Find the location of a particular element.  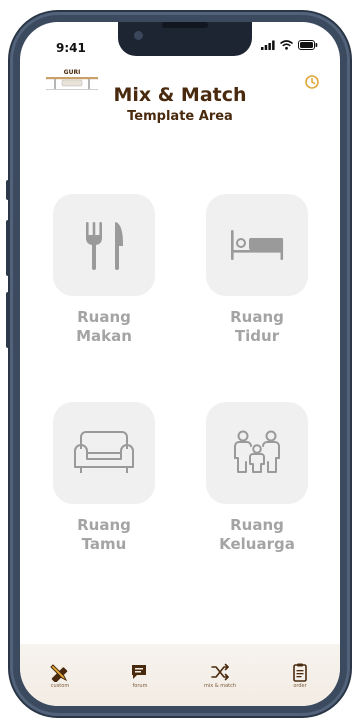

family-icon is located at coordinates (257, 451).